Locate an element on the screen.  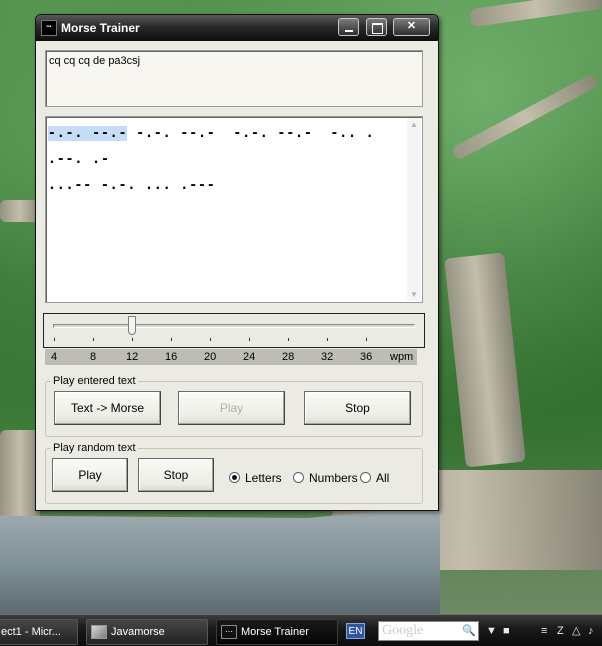
speed-scale-label: 12 is located at coordinates (132, 357).